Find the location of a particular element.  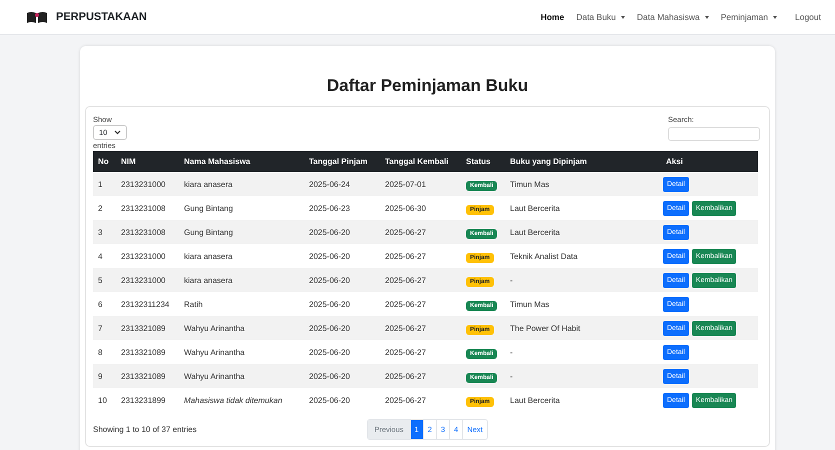

table-cell: 2025-06-30 is located at coordinates (405, 208).